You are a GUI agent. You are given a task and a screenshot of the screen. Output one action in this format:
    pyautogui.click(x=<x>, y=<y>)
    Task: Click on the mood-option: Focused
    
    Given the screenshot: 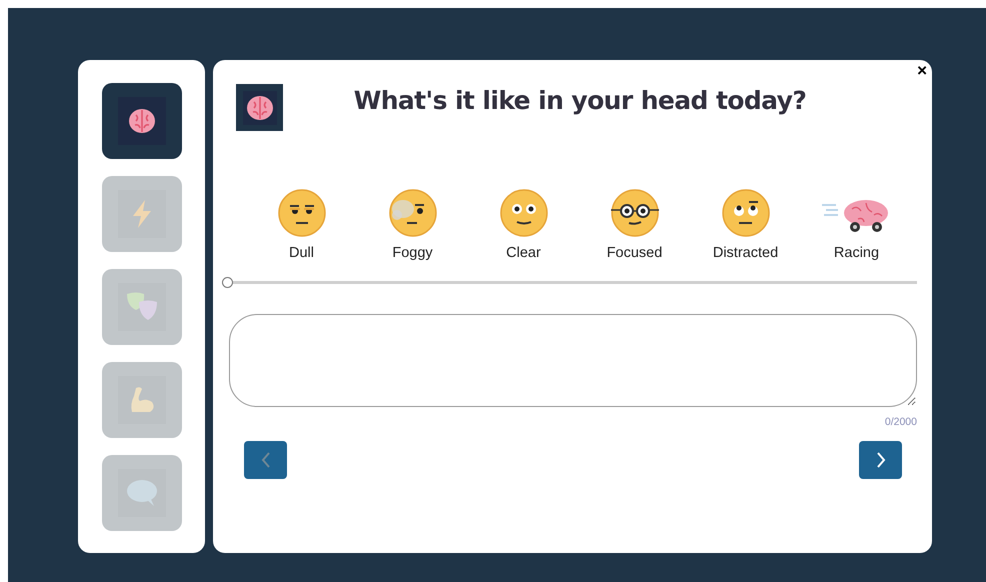 What is the action you would take?
    pyautogui.click(x=634, y=225)
    